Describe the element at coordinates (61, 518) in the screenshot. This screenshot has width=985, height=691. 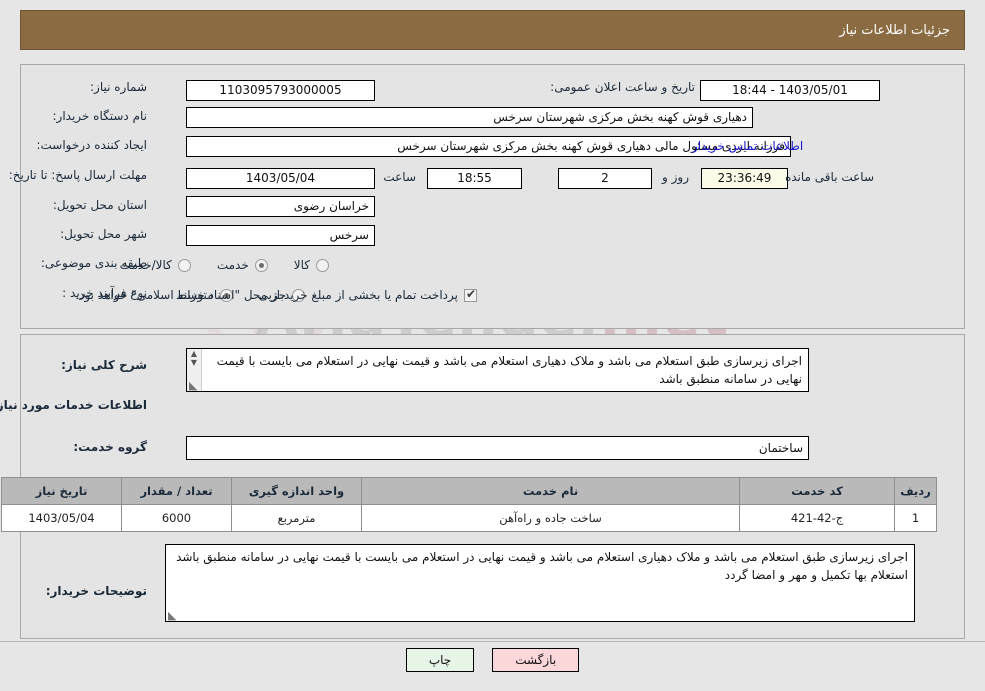
I see `cell-need-date: 1403/05/04` at that location.